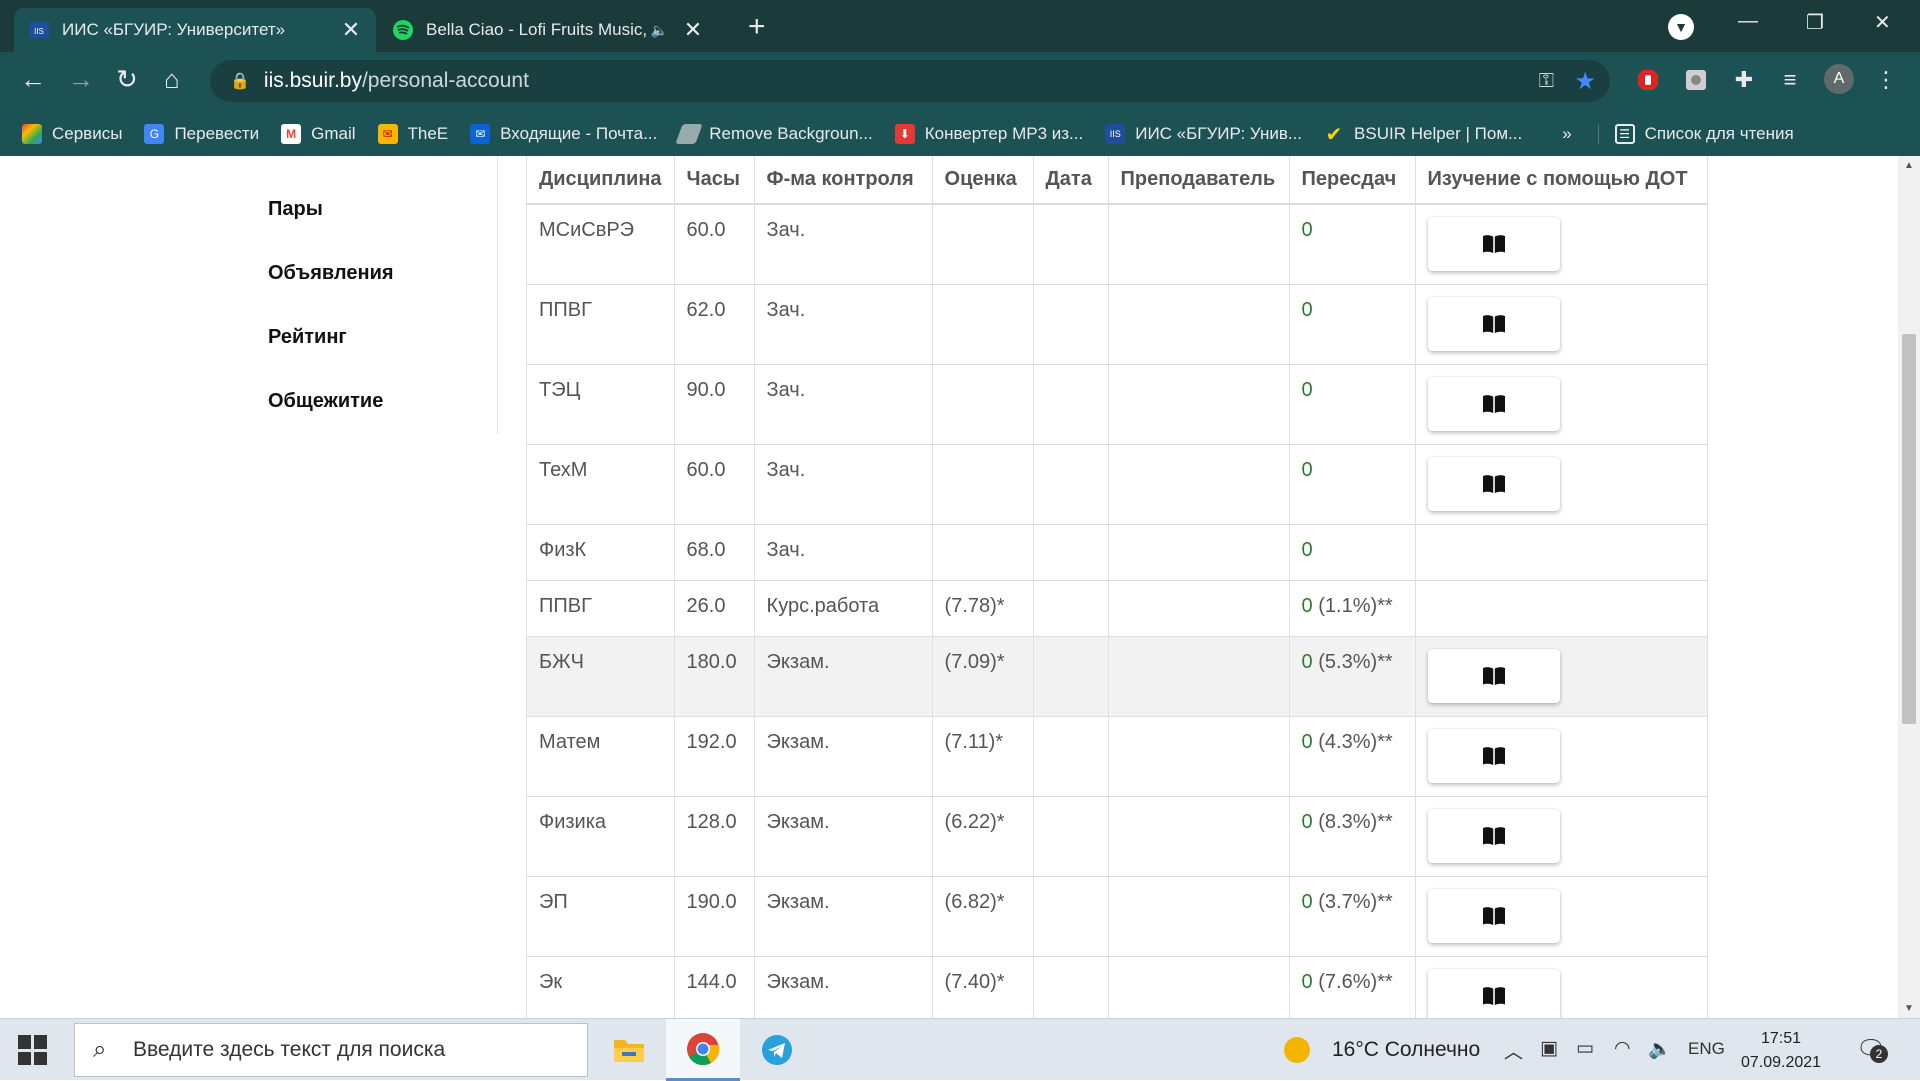 The image size is (1920, 1081). I want to click on col-teacher: Преподаватель, so click(1199, 180).